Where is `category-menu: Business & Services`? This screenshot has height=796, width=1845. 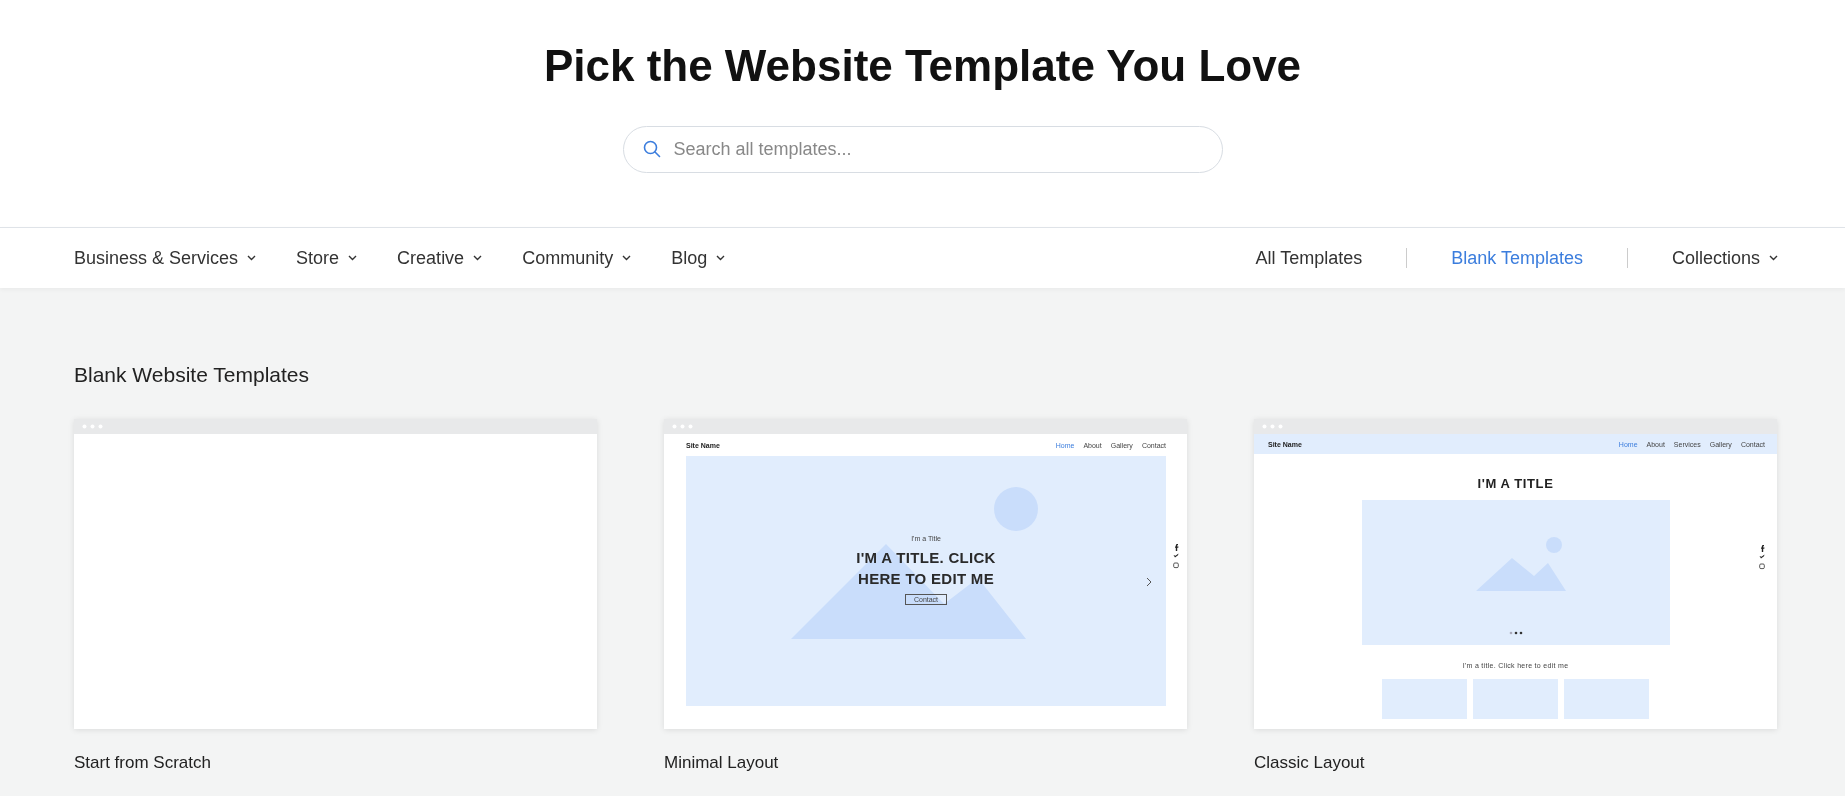
category-menu: Business & Services is located at coordinates (165, 258).